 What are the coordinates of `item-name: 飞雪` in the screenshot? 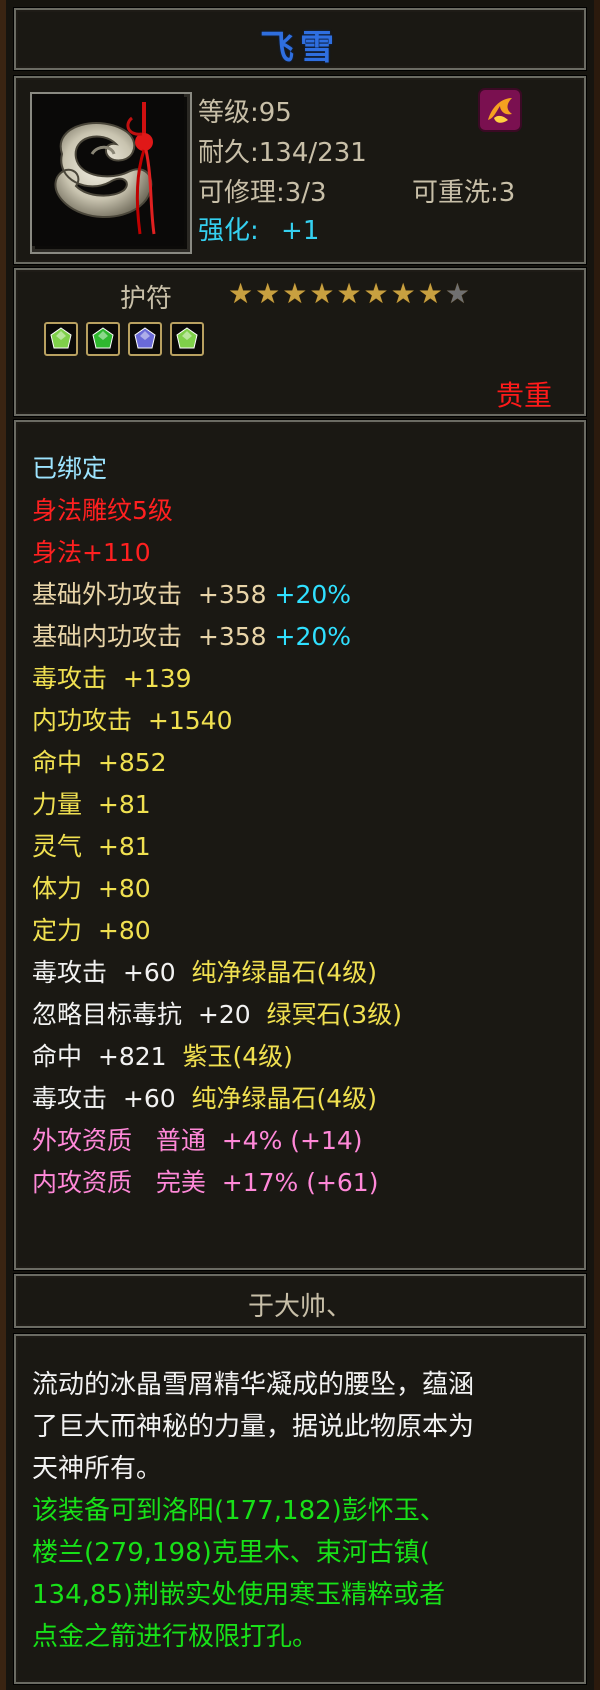 It's located at (300, 48).